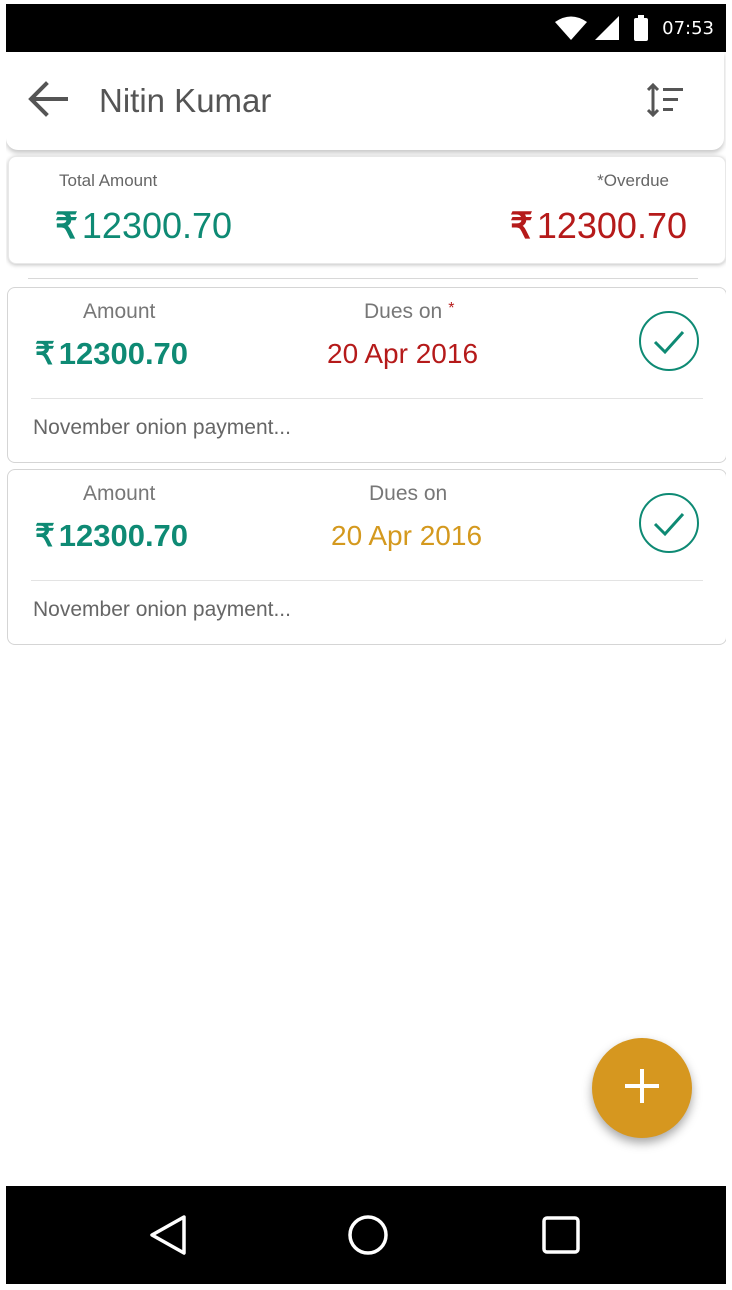  I want to click on divider, so click(363, 278).